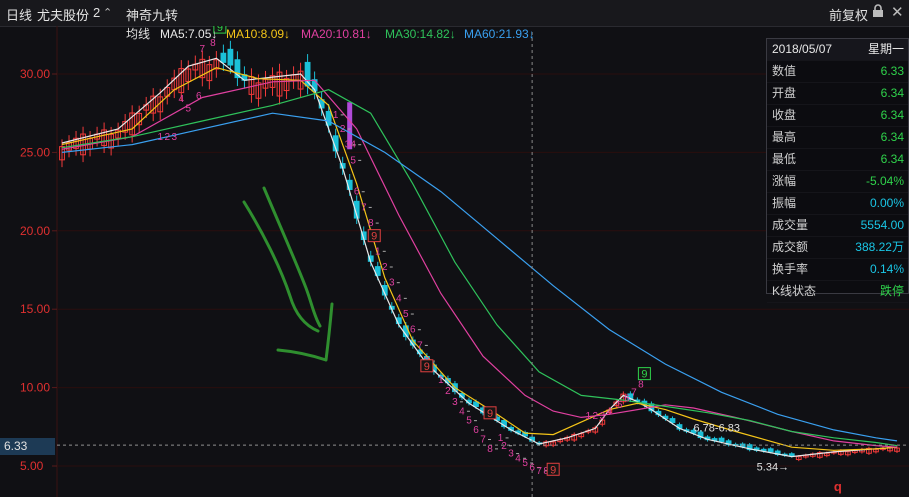 The image size is (909, 497). Describe the element at coordinates (790, 247) in the screenshot. I see `info-label: 成交额` at that location.